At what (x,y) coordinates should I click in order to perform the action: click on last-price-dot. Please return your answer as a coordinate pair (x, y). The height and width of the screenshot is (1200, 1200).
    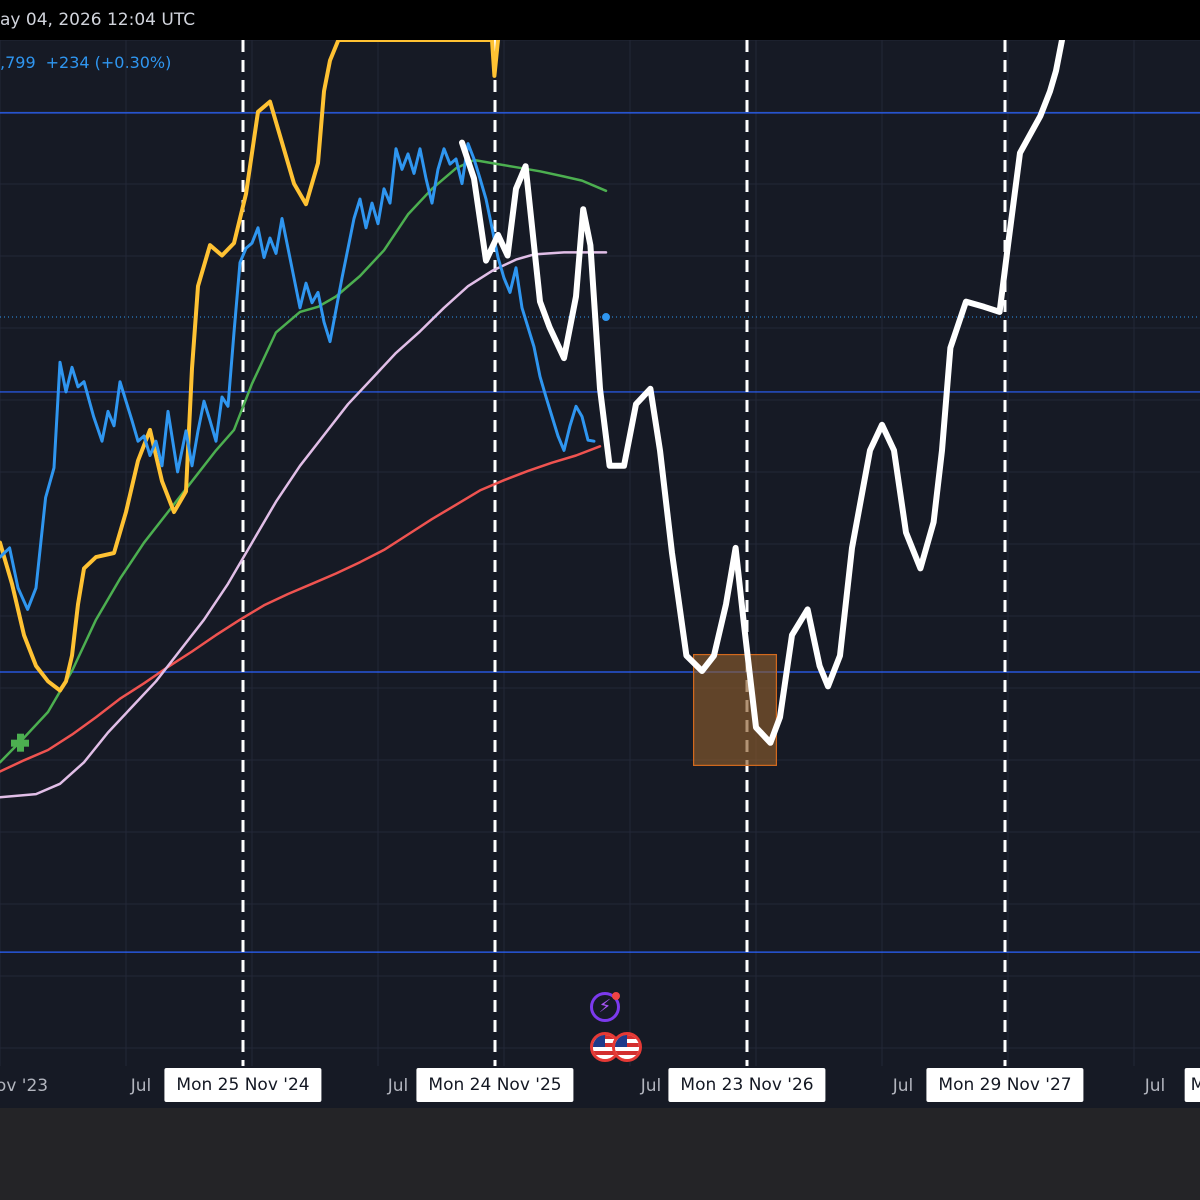
    Looking at the image, I should click on (606, 317).